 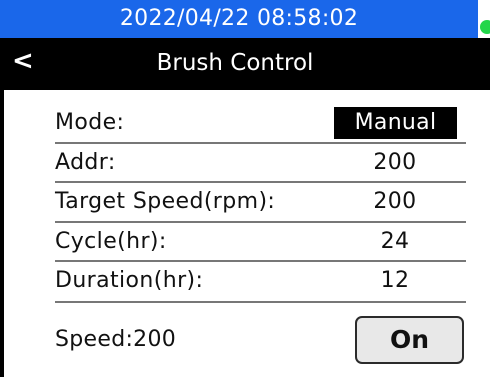 What do you see at coordinates (409, 340) in the screenshot?
I see `on-button: On` at bounding box center [409, 340].